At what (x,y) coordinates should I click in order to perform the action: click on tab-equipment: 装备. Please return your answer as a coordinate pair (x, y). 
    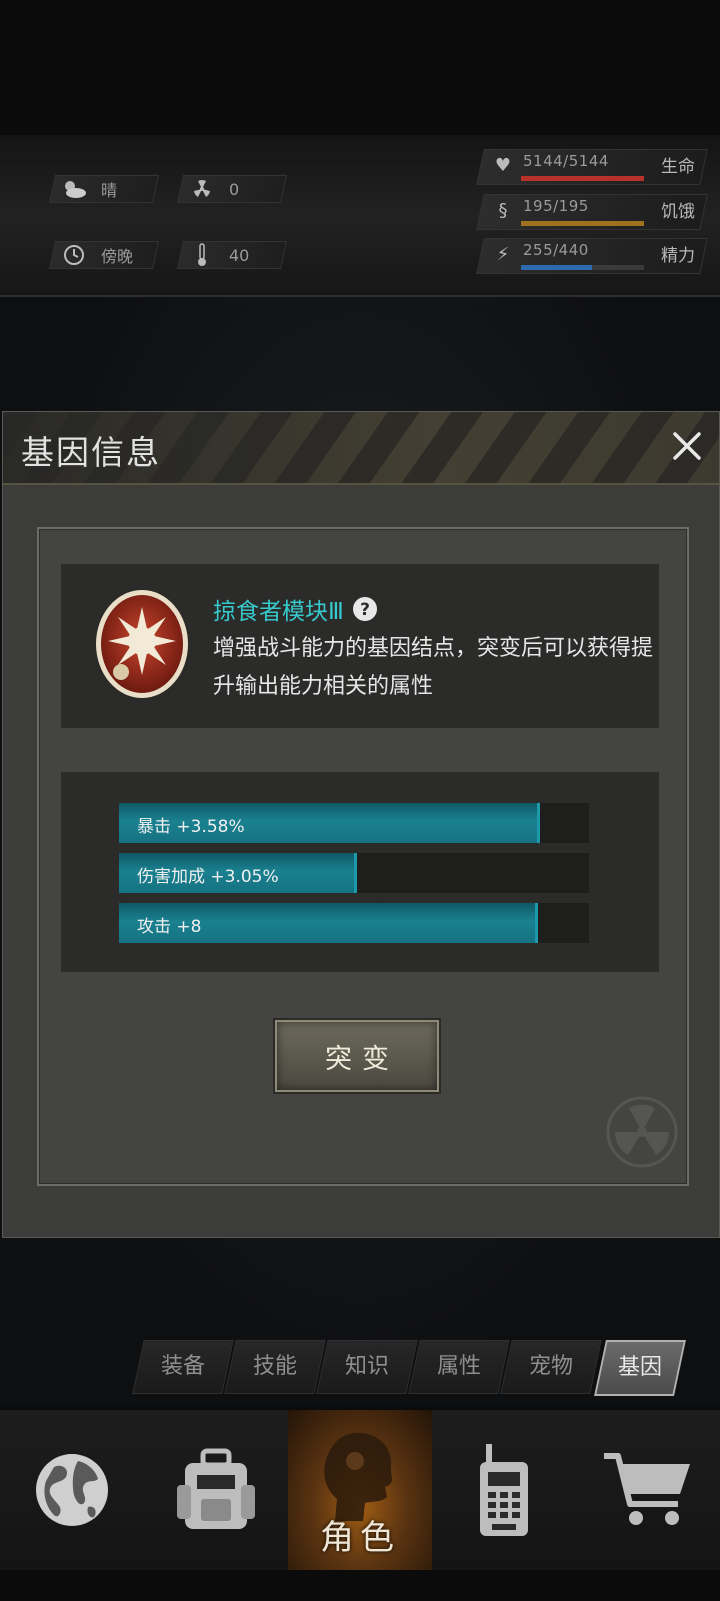
    Looking at the image, I should click on (183, 1367).